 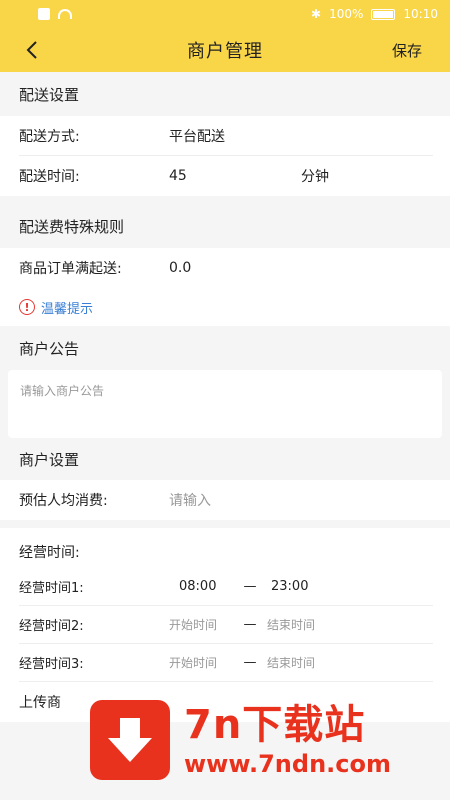 I want to click on avg-spend-label: 预估人均消费:, so click(x=63, y=501).